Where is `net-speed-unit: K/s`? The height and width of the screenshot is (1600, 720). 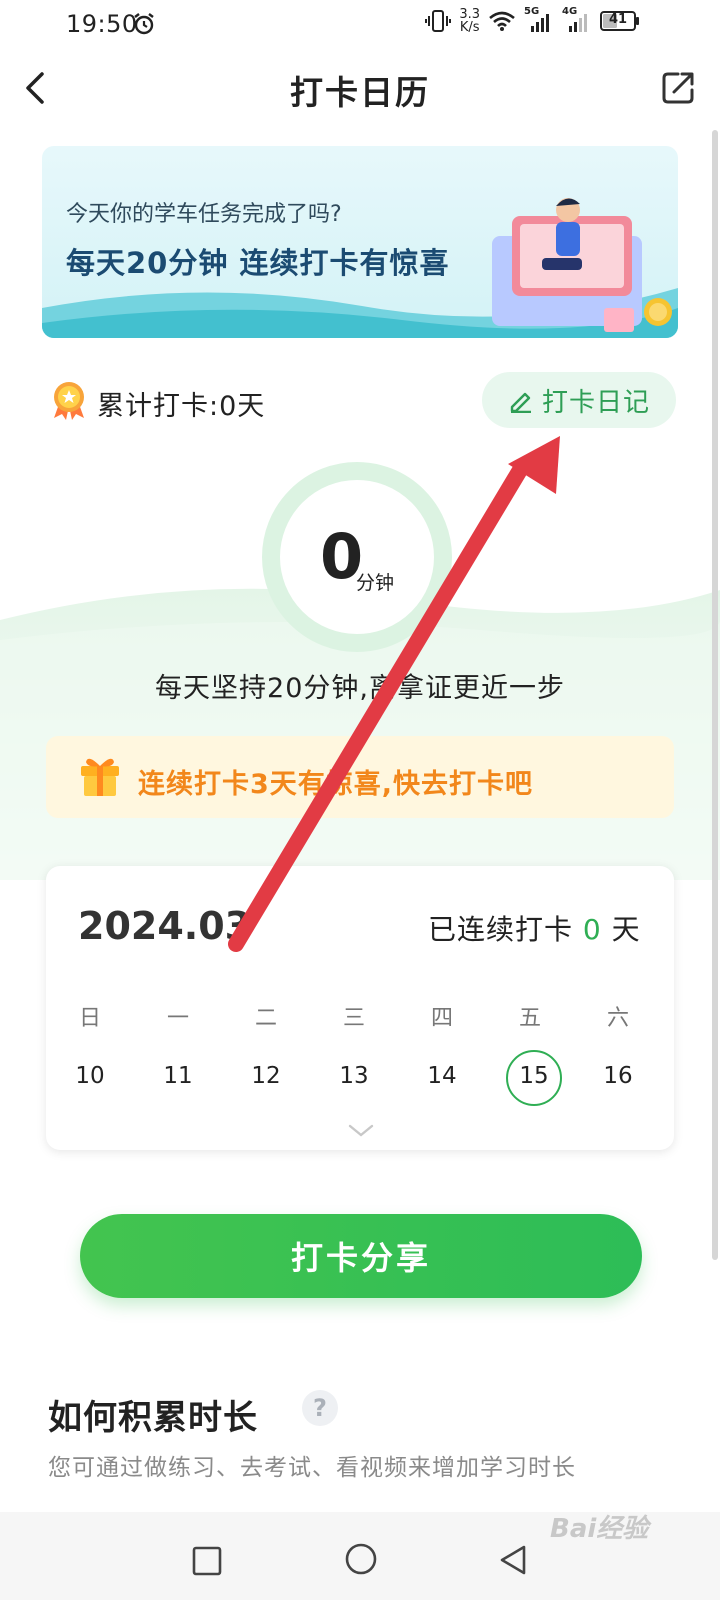 net-speed-unit: K/s is located at coordinates (469, 27).